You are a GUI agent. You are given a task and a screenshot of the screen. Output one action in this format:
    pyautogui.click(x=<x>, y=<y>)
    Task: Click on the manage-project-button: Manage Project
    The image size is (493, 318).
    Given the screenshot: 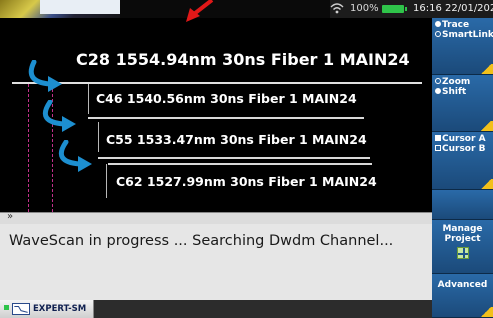 What is the action you would take?
    pyautogui.click(x=462, y=247)
    